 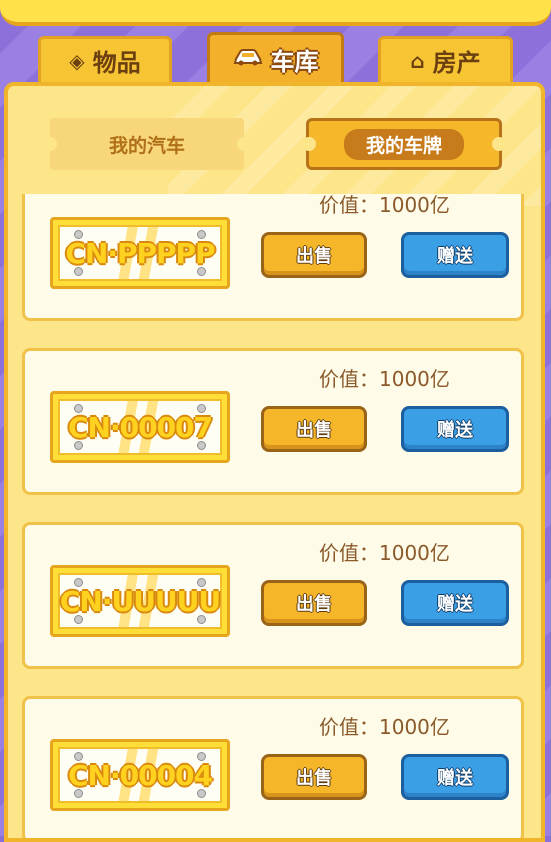 I want to click on subtab-my-cars: 我的汽车, so click(x=147, y=144).